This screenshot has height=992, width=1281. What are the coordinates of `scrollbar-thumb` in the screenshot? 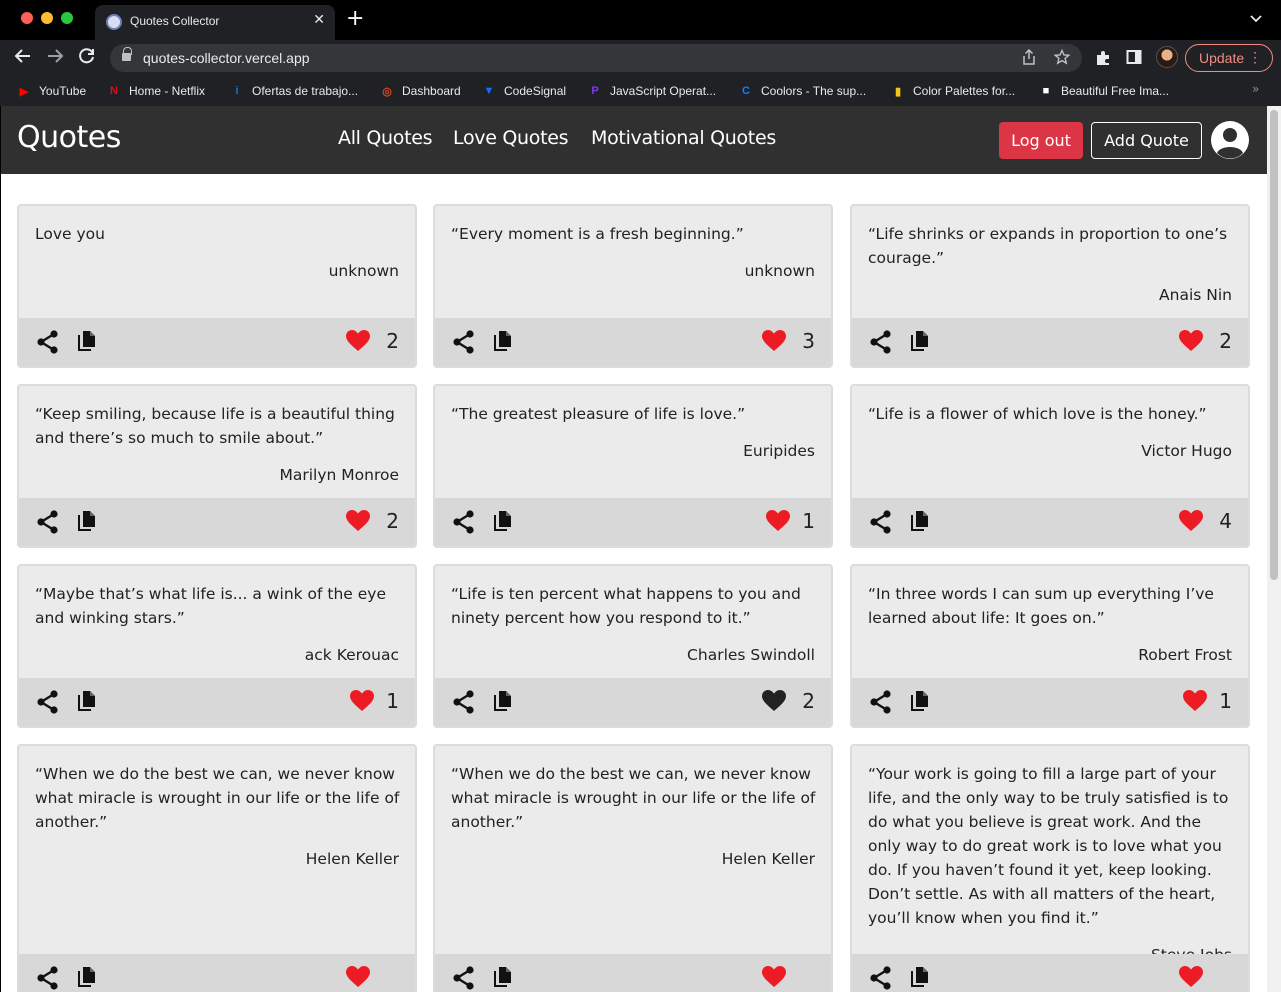 It's located at (1274, 345).